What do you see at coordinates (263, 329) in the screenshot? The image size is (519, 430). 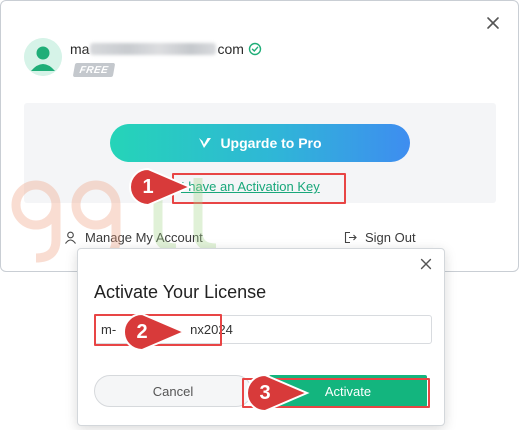 I see `license-key-input: m- nx2024` at bounding box center [263, 329].